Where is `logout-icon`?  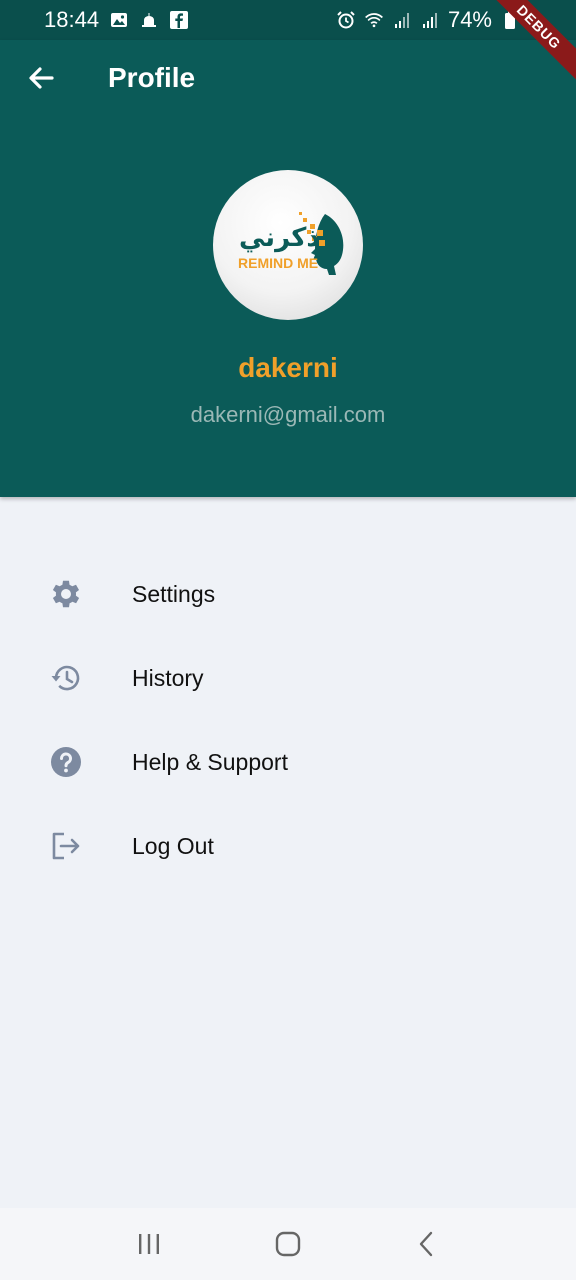
logout-icon is located at coordinates (66, 846).